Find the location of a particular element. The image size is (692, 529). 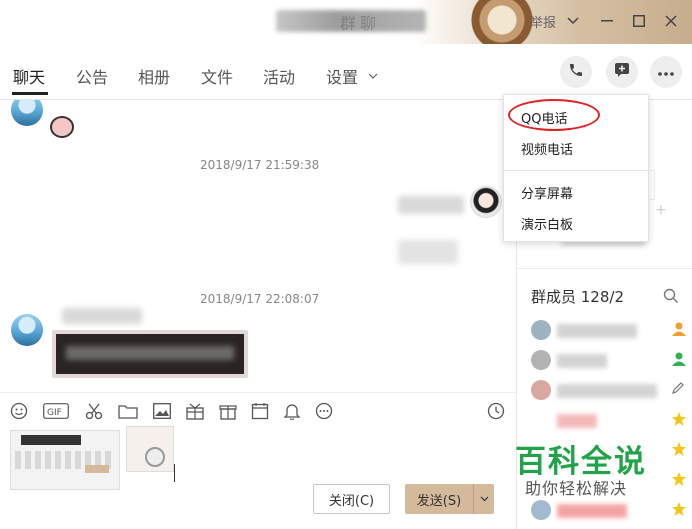

more-icon is located at coordinates (666, 72).